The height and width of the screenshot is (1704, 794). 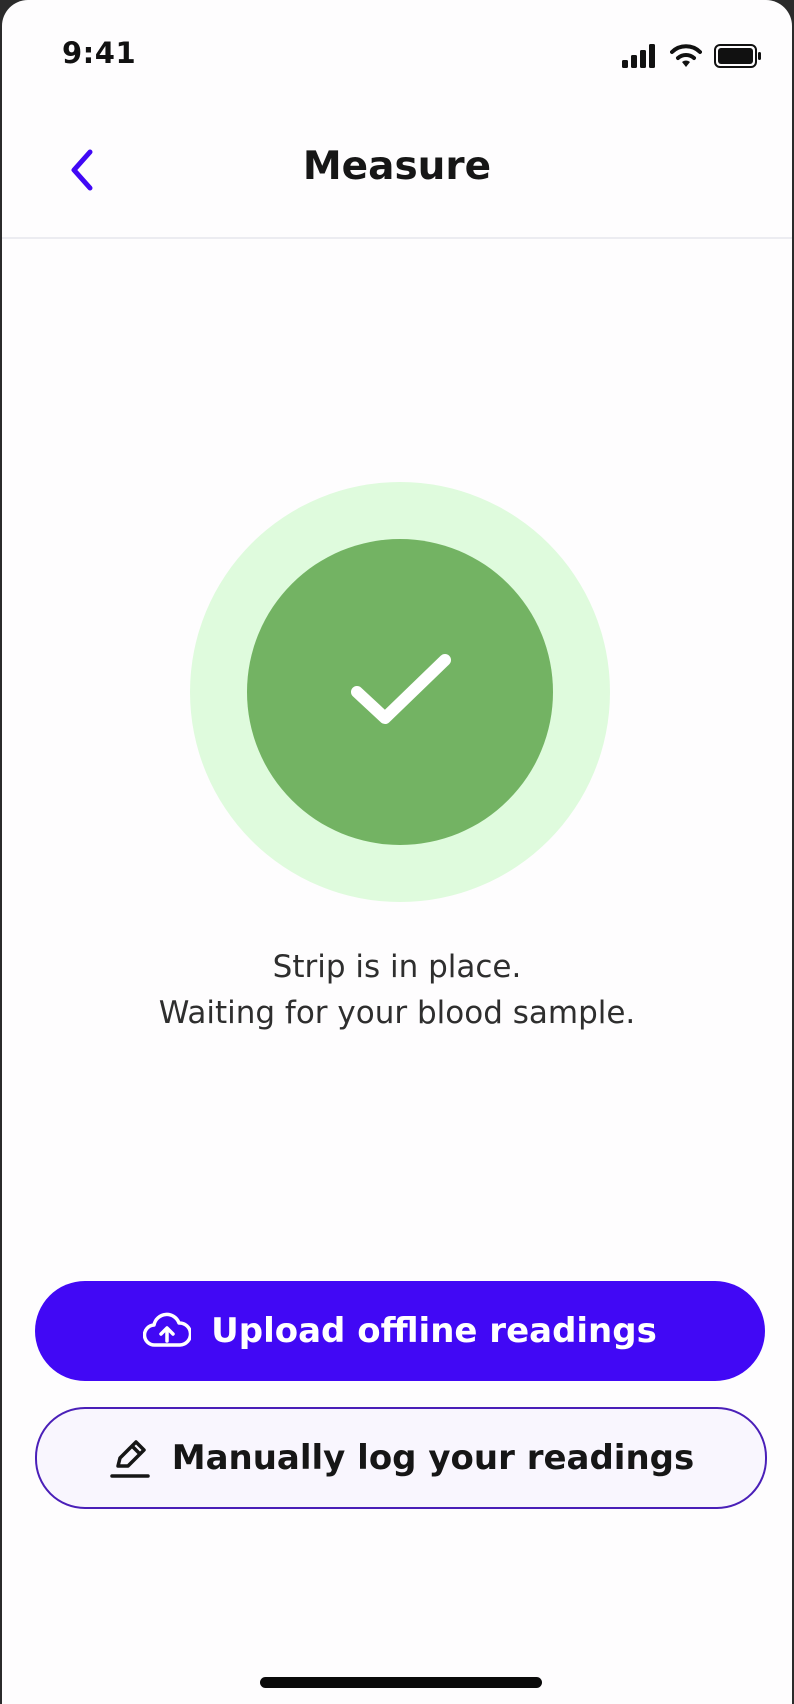 I want to click on status-icons, so click(x=692, y=56).